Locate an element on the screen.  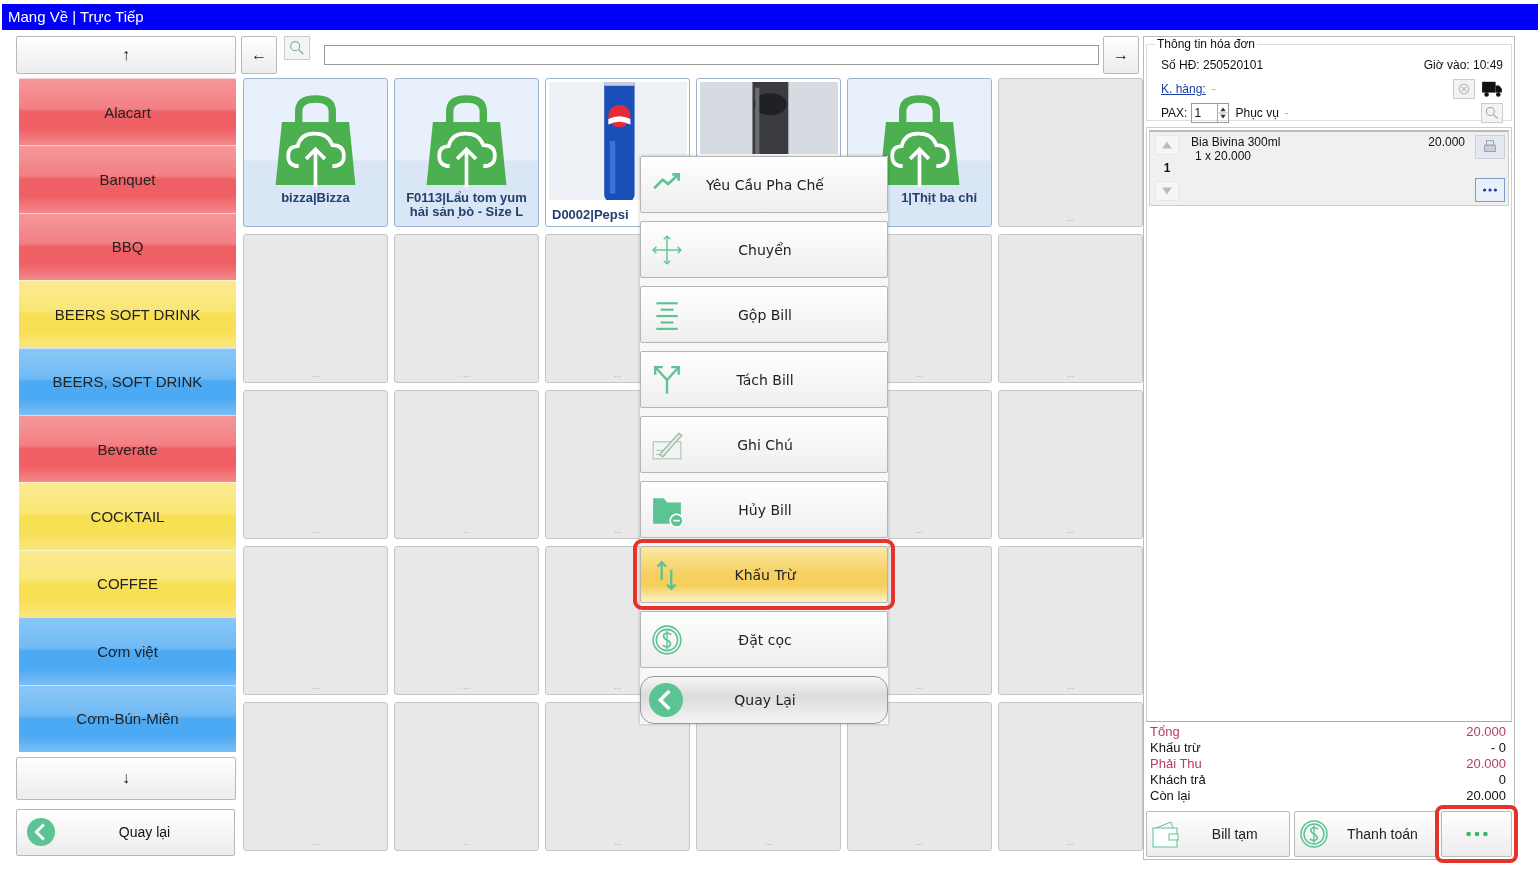
total-label: Khách trả is located at coordinates (1178, 780).